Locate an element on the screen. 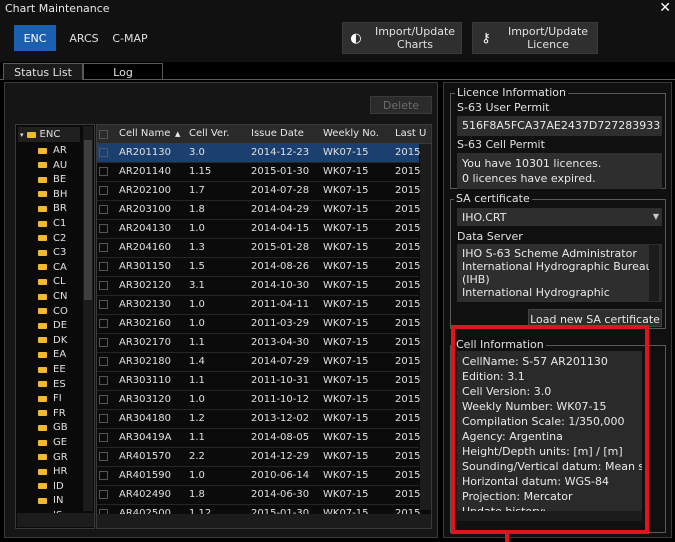 The height and width of the screenshot is (542, 675). col-cell-ver: Cell Ver. is located at coordinates (209, 133).